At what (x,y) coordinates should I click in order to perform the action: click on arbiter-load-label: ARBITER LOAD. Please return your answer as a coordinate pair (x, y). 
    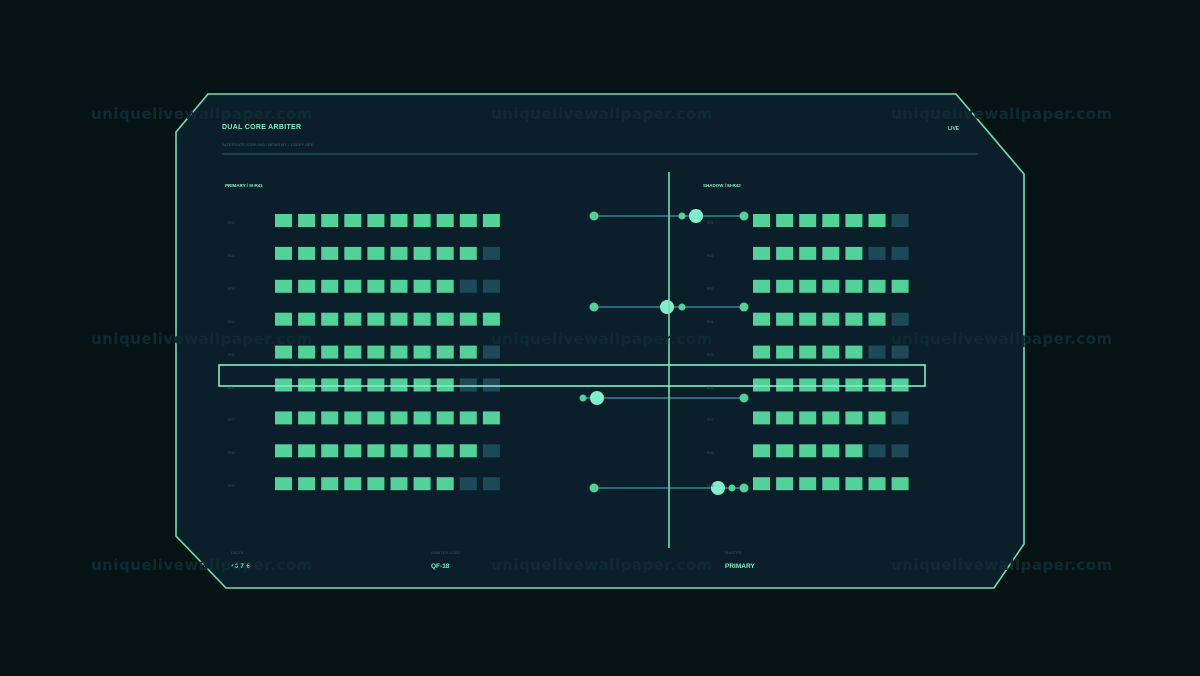
    Looking at the image, I should click on (446, 552).